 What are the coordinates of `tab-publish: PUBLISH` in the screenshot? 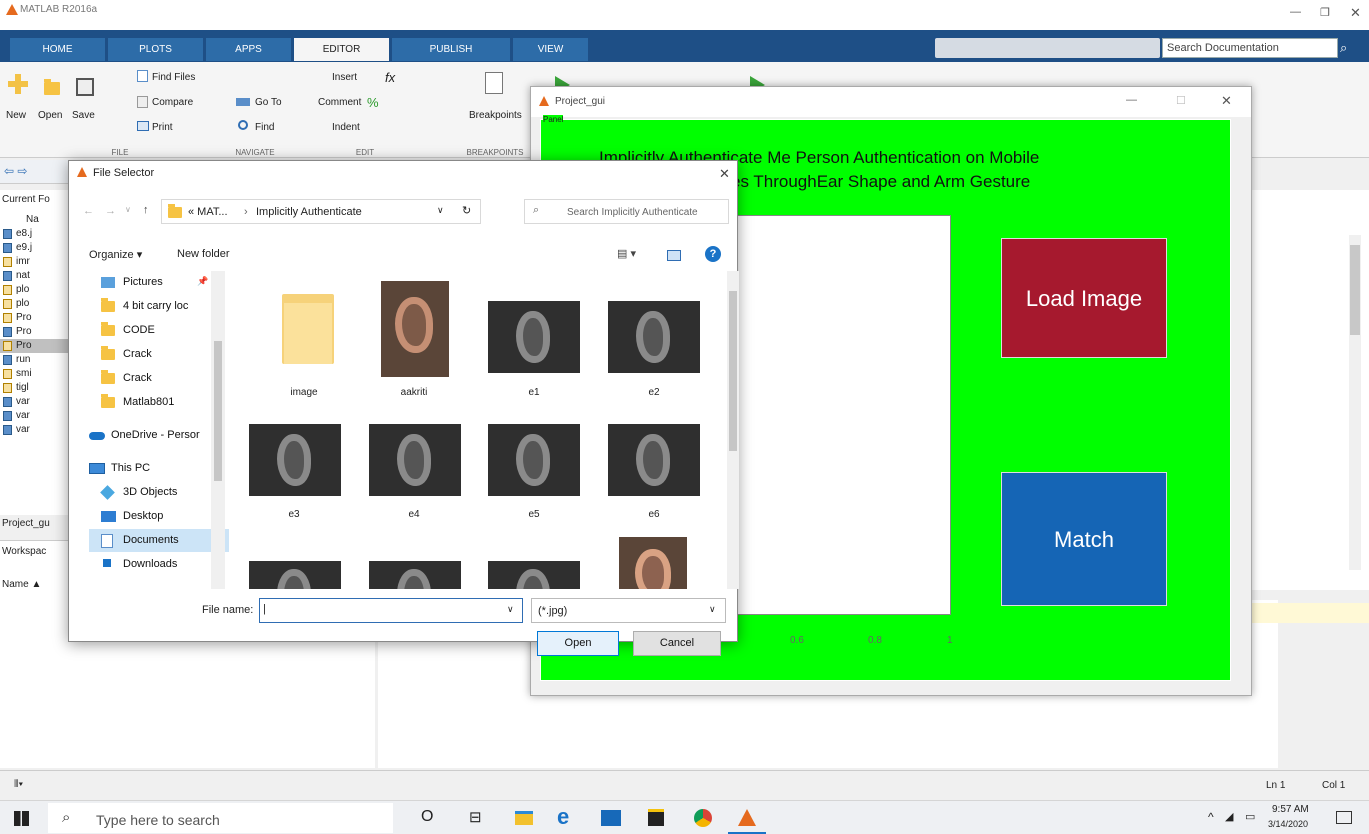 It's located at (451, 49).